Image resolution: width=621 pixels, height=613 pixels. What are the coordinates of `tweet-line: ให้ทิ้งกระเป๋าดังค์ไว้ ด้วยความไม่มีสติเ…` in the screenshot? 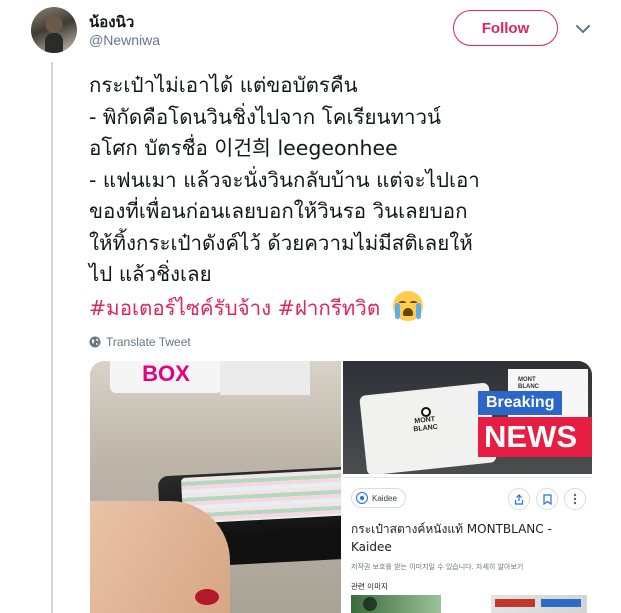 It's located at (281, 242).